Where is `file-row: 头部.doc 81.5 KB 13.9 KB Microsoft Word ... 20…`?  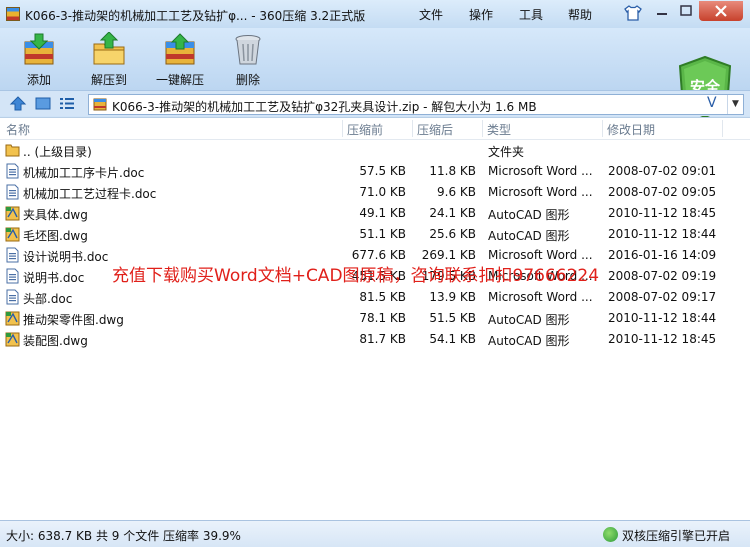
file-row: 头部.doc 81.5 KB 13.9 KB Microsoft Word ... 20… is located at coordinates (375, 297).